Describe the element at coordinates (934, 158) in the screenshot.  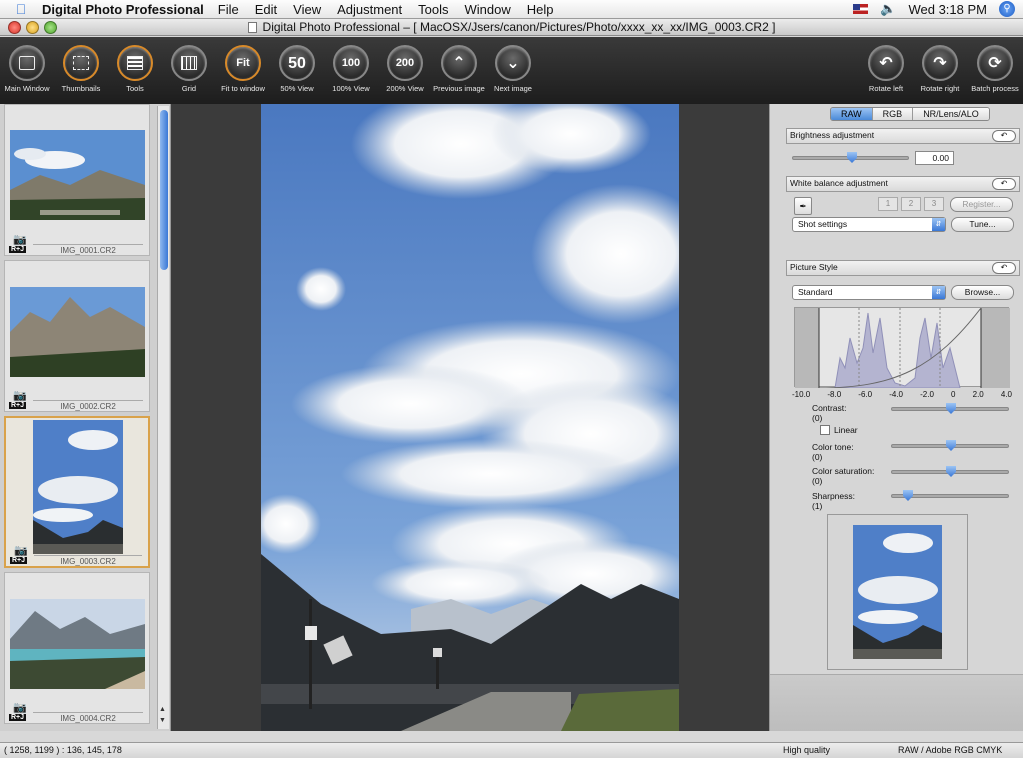
I see `brightness-value-field: 0.00` at that location.